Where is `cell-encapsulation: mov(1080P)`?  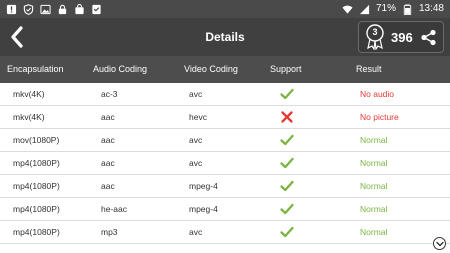 cell-encapsulation: mov(1080P) is located at coordinates (36, 140).